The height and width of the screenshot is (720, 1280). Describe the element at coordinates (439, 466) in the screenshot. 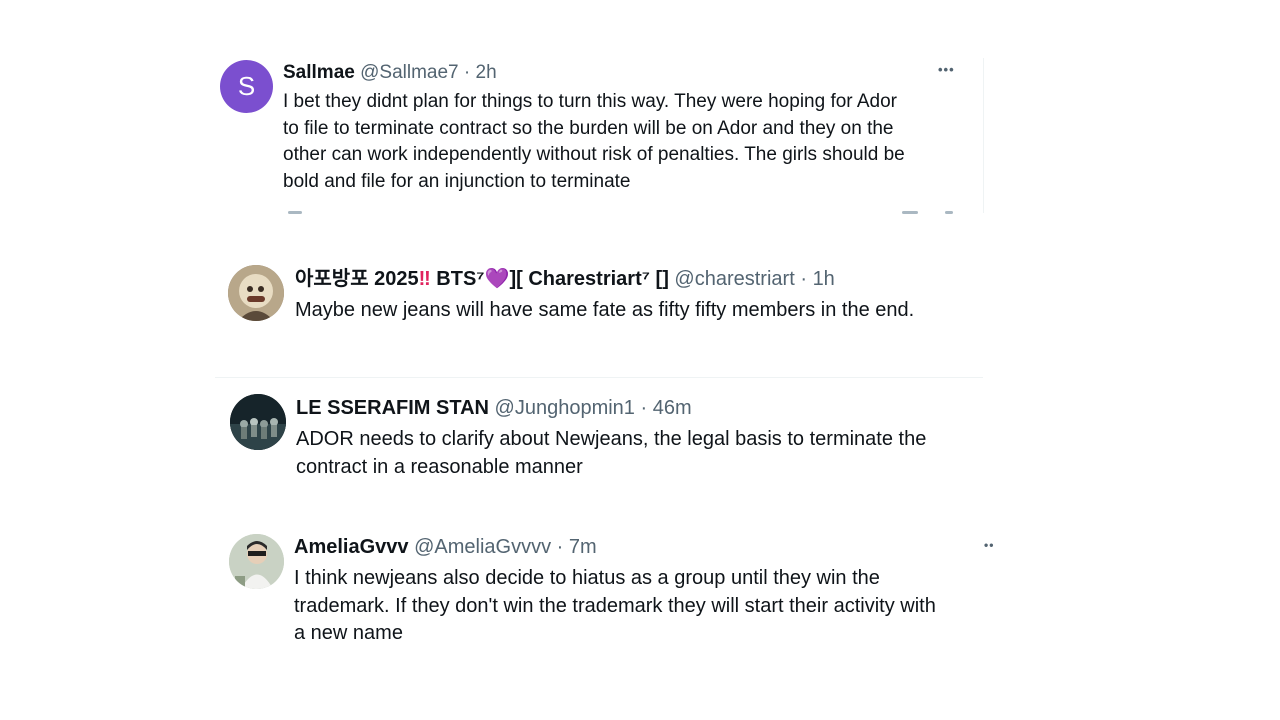

I see `tweet-line: contract in a reasonable manner` at that location.